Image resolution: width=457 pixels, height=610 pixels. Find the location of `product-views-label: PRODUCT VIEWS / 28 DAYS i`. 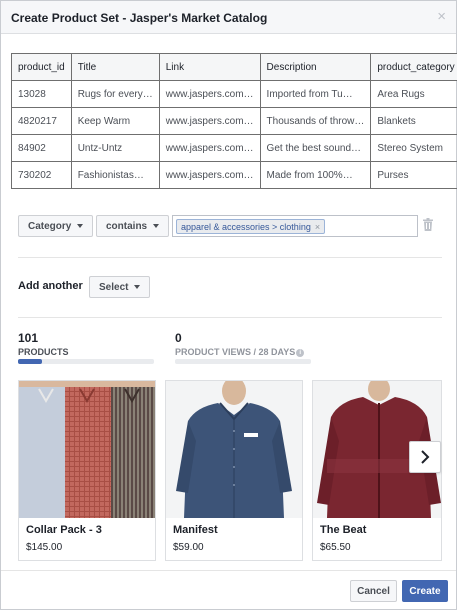

product-views-label: PRODUCT VIEWS / 28 DAYS i is located at coordinates (240, 352).